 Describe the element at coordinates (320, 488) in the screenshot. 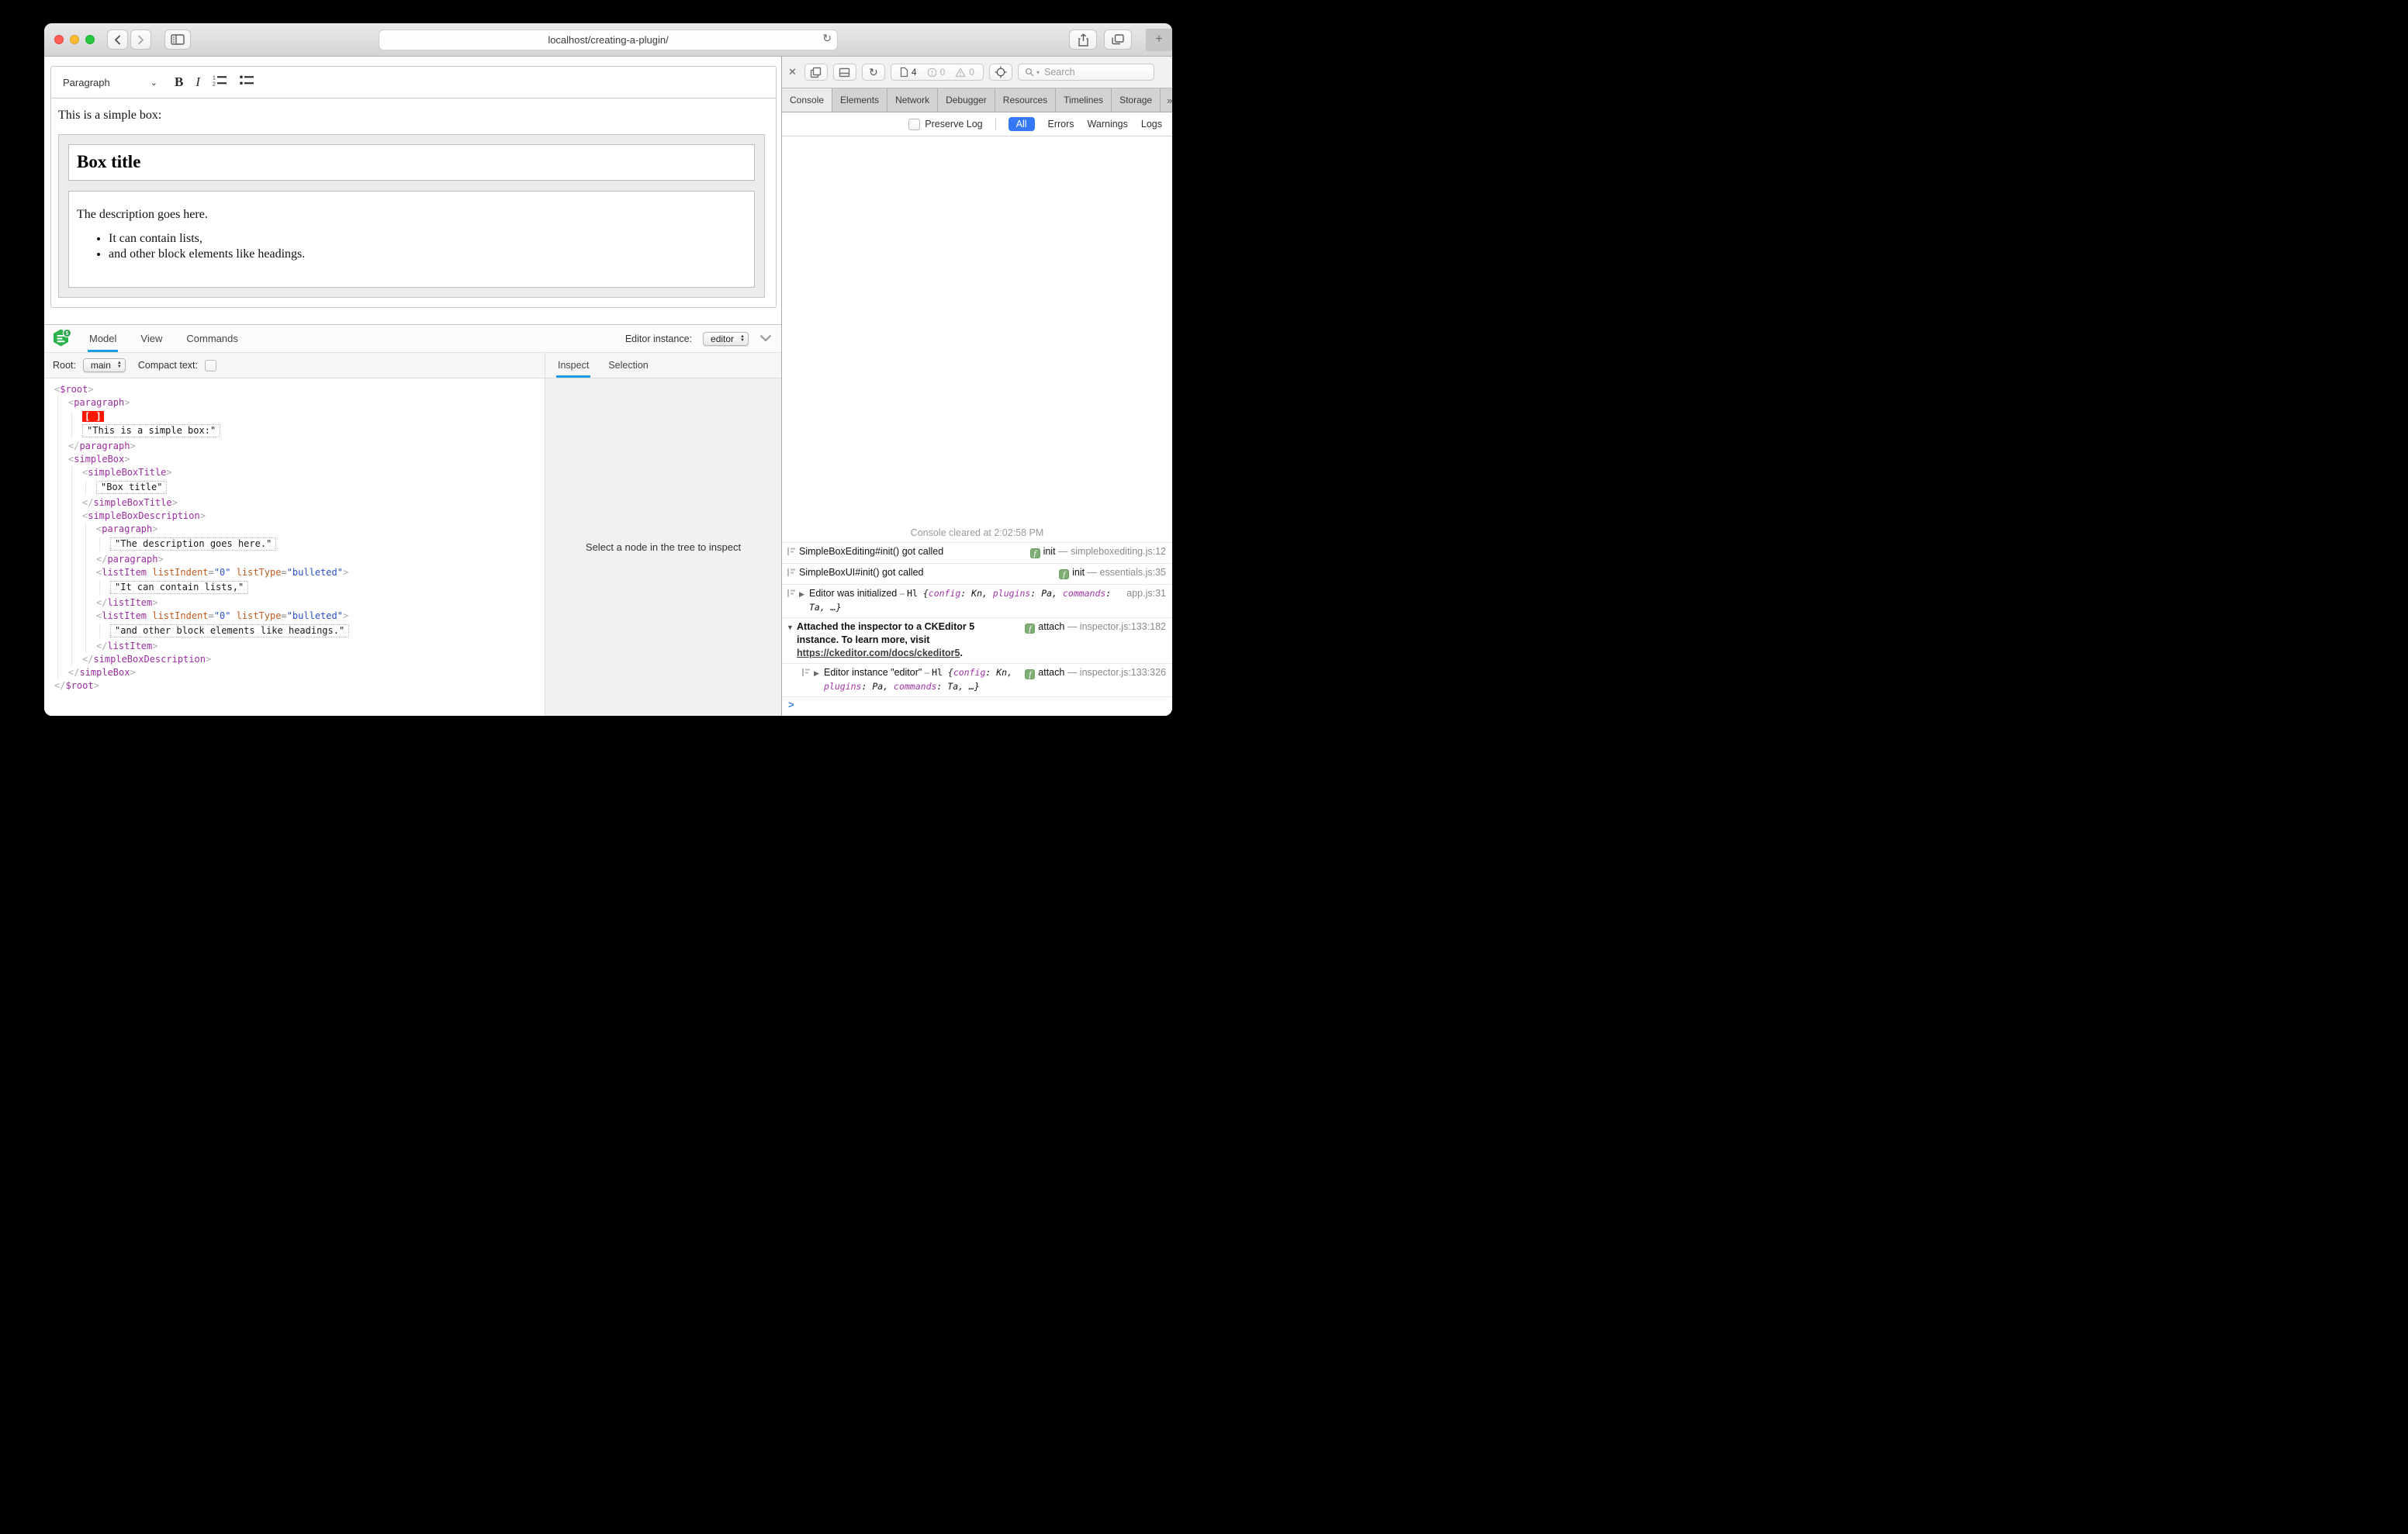

I see `model-text-node: "Box title"` at that location.